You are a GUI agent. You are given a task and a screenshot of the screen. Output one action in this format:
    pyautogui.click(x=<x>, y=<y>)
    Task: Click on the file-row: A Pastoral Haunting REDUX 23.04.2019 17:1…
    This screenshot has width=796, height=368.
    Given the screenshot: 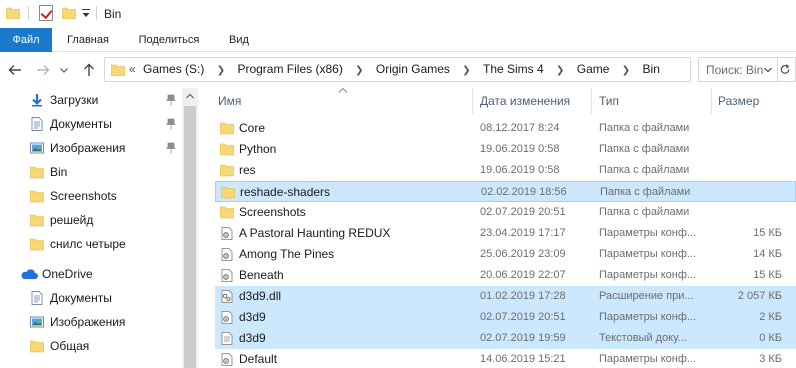 What is the action you would take?
    pyautogui.click(x=505, y=233)
    